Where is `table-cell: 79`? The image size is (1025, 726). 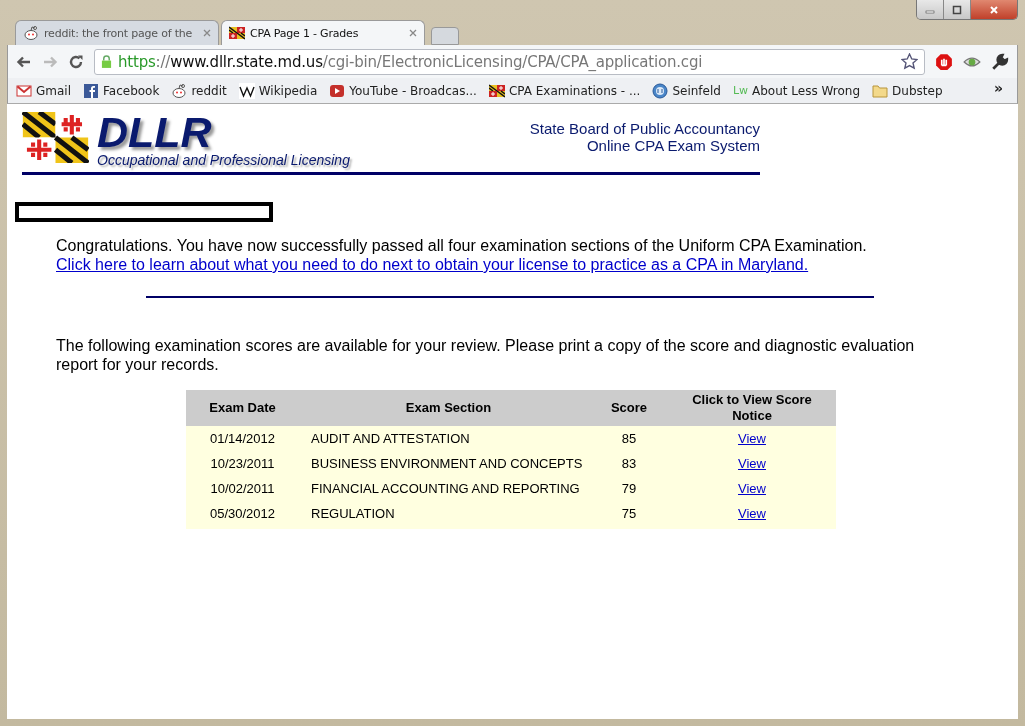
table-cell: 79 is located at coordinates (629, 488).